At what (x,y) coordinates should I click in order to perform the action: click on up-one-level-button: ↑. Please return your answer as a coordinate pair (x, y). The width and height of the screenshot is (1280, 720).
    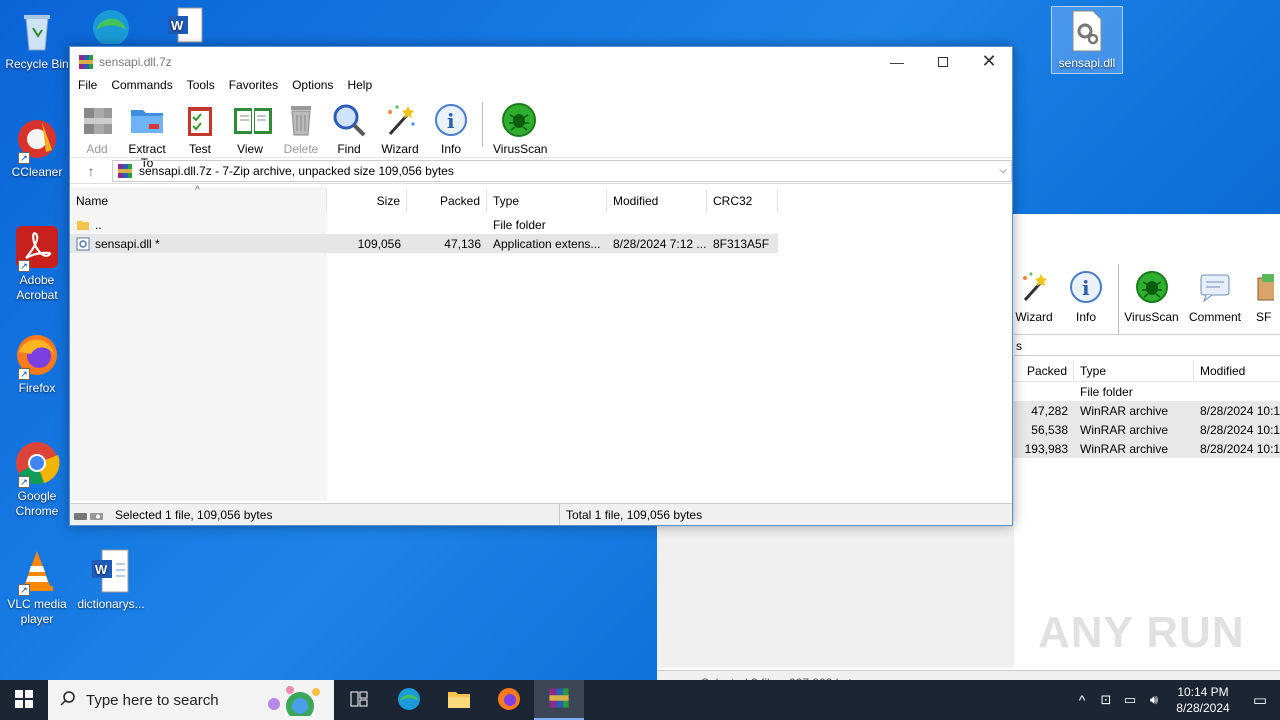
    Looking at the image, I should click on (91, 171).